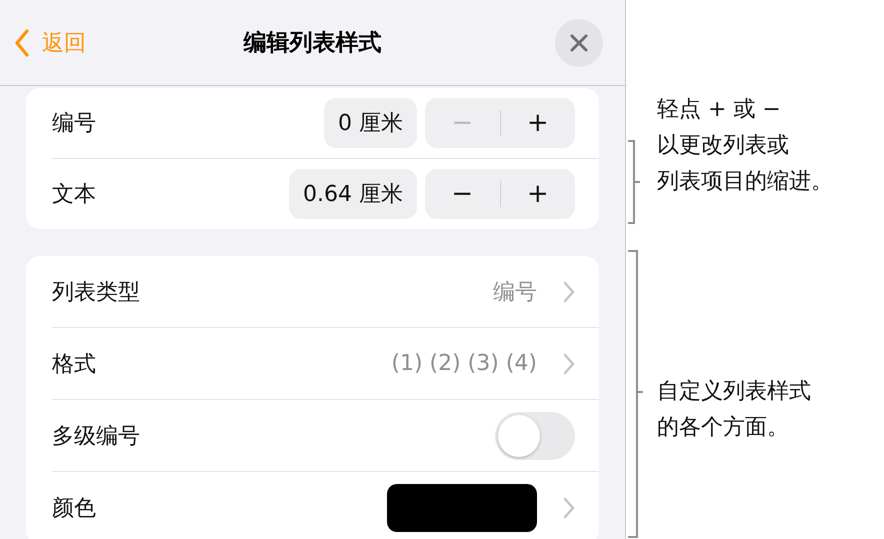  What do you see at coordinates (74, 508) in the screenshot?
I see `row-label: 颜色` at bounding box center [74, 508].